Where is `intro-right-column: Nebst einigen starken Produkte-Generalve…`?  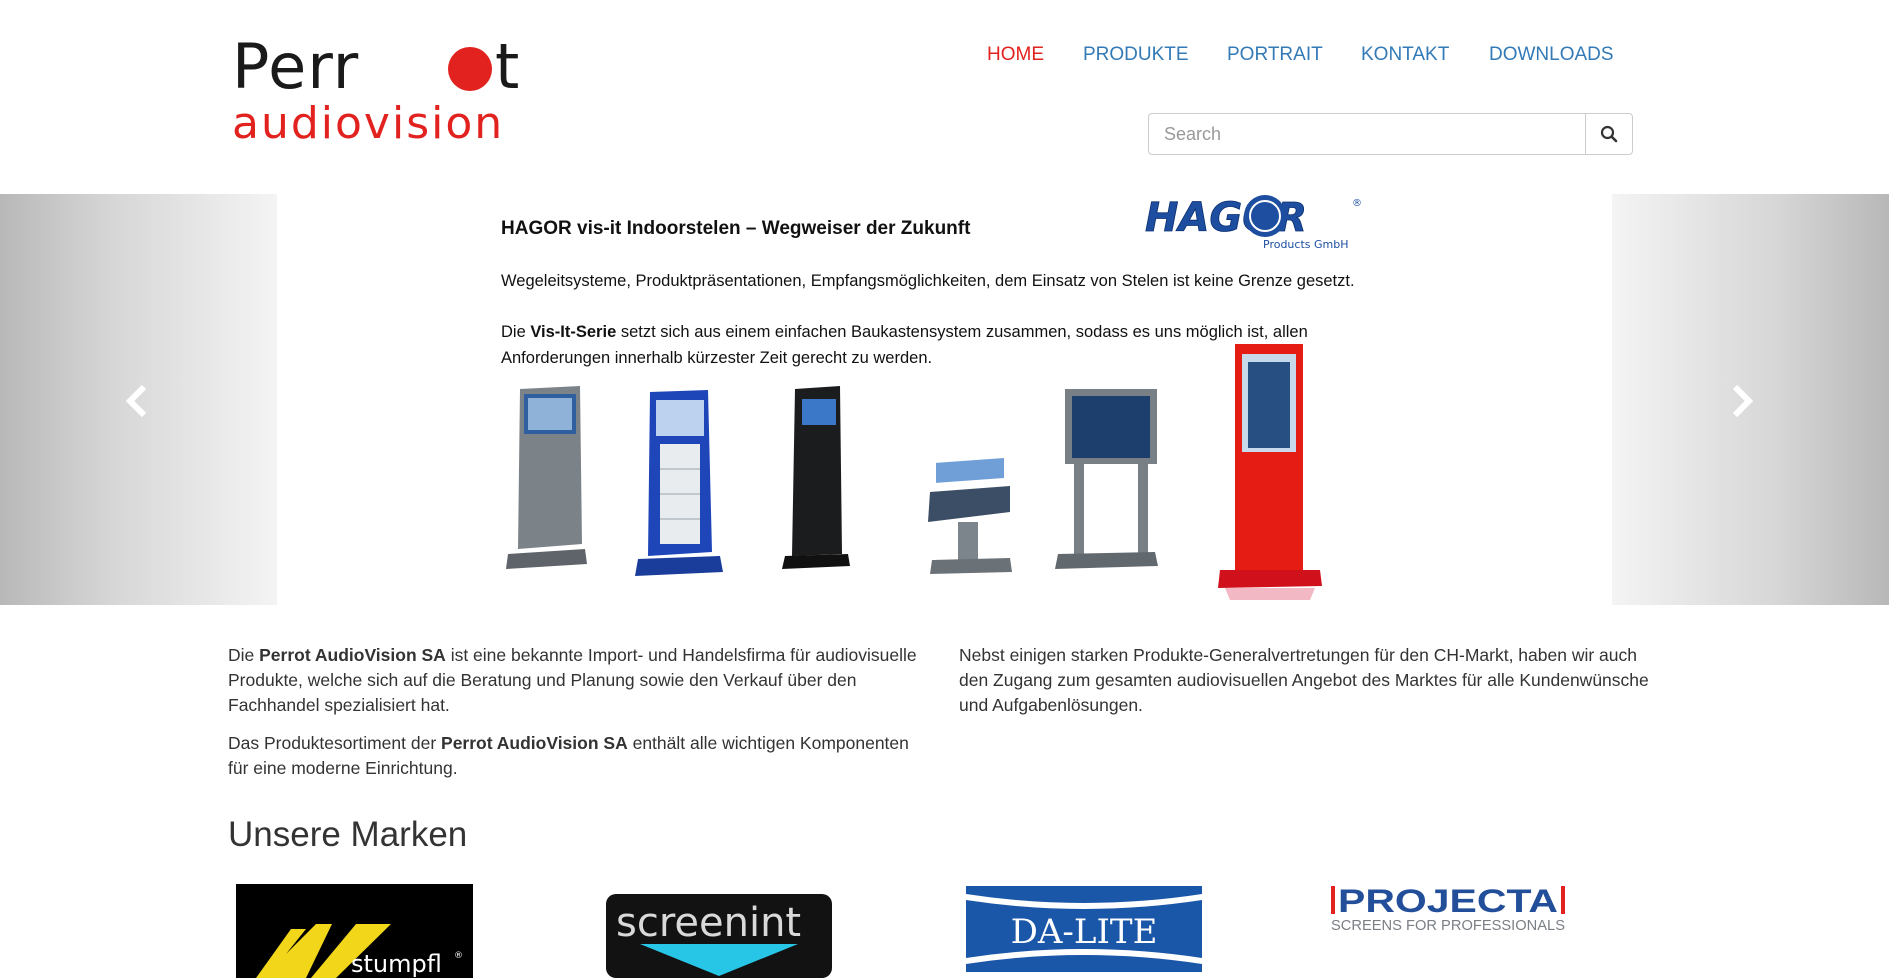
intro-right-column: Nebst einigen starken Produkte-Generalve… is located at coordinates (1310, 687).